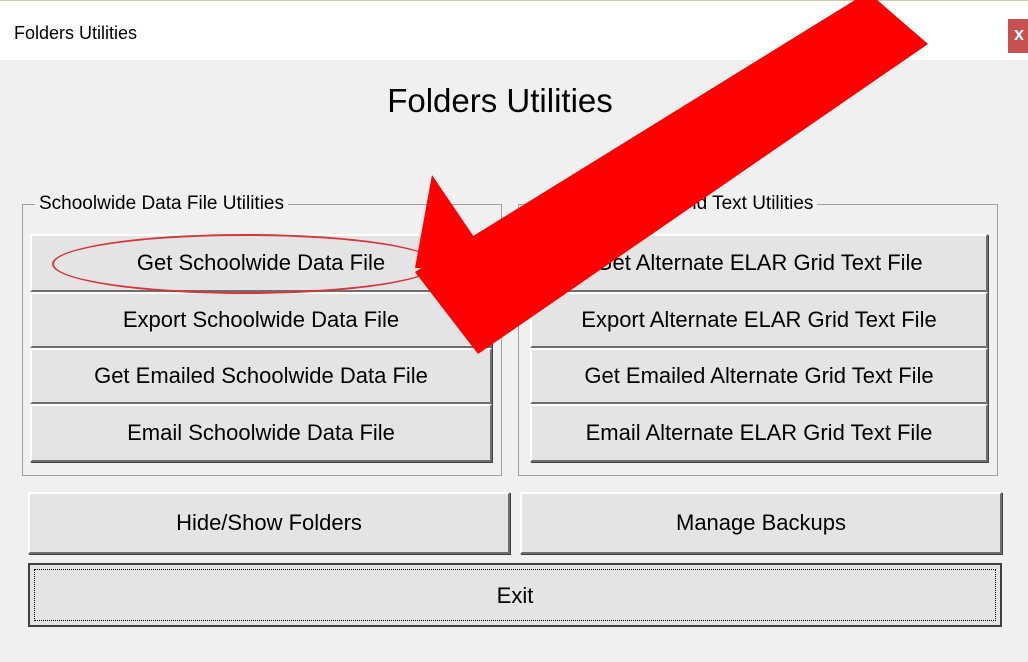 This screenshot has width=1028, height=662. I want to click on close-button: x, so click(1018, 36).